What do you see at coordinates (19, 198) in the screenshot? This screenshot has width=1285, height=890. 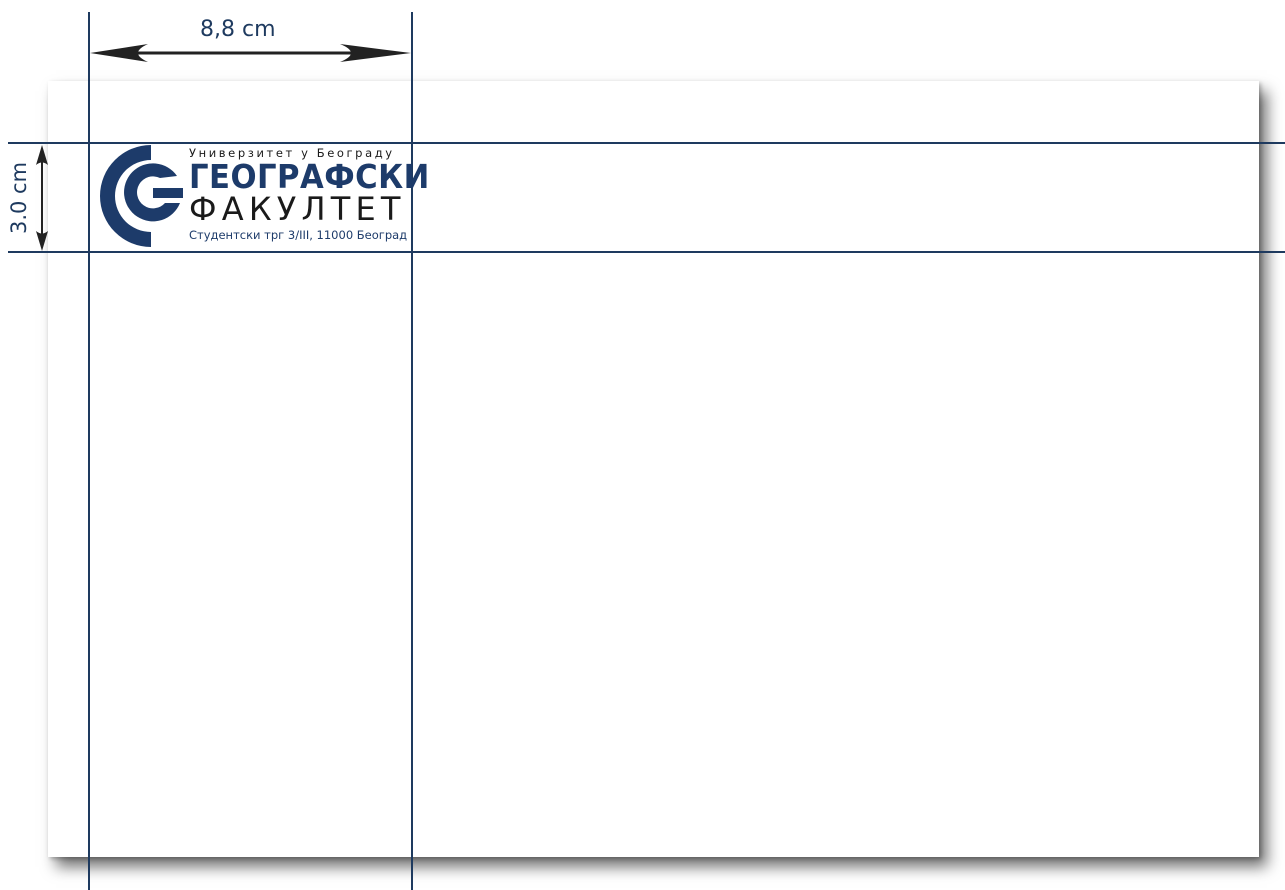 I see `height-dimension-label: 3.0 cm` at bounding box center [19, 198].